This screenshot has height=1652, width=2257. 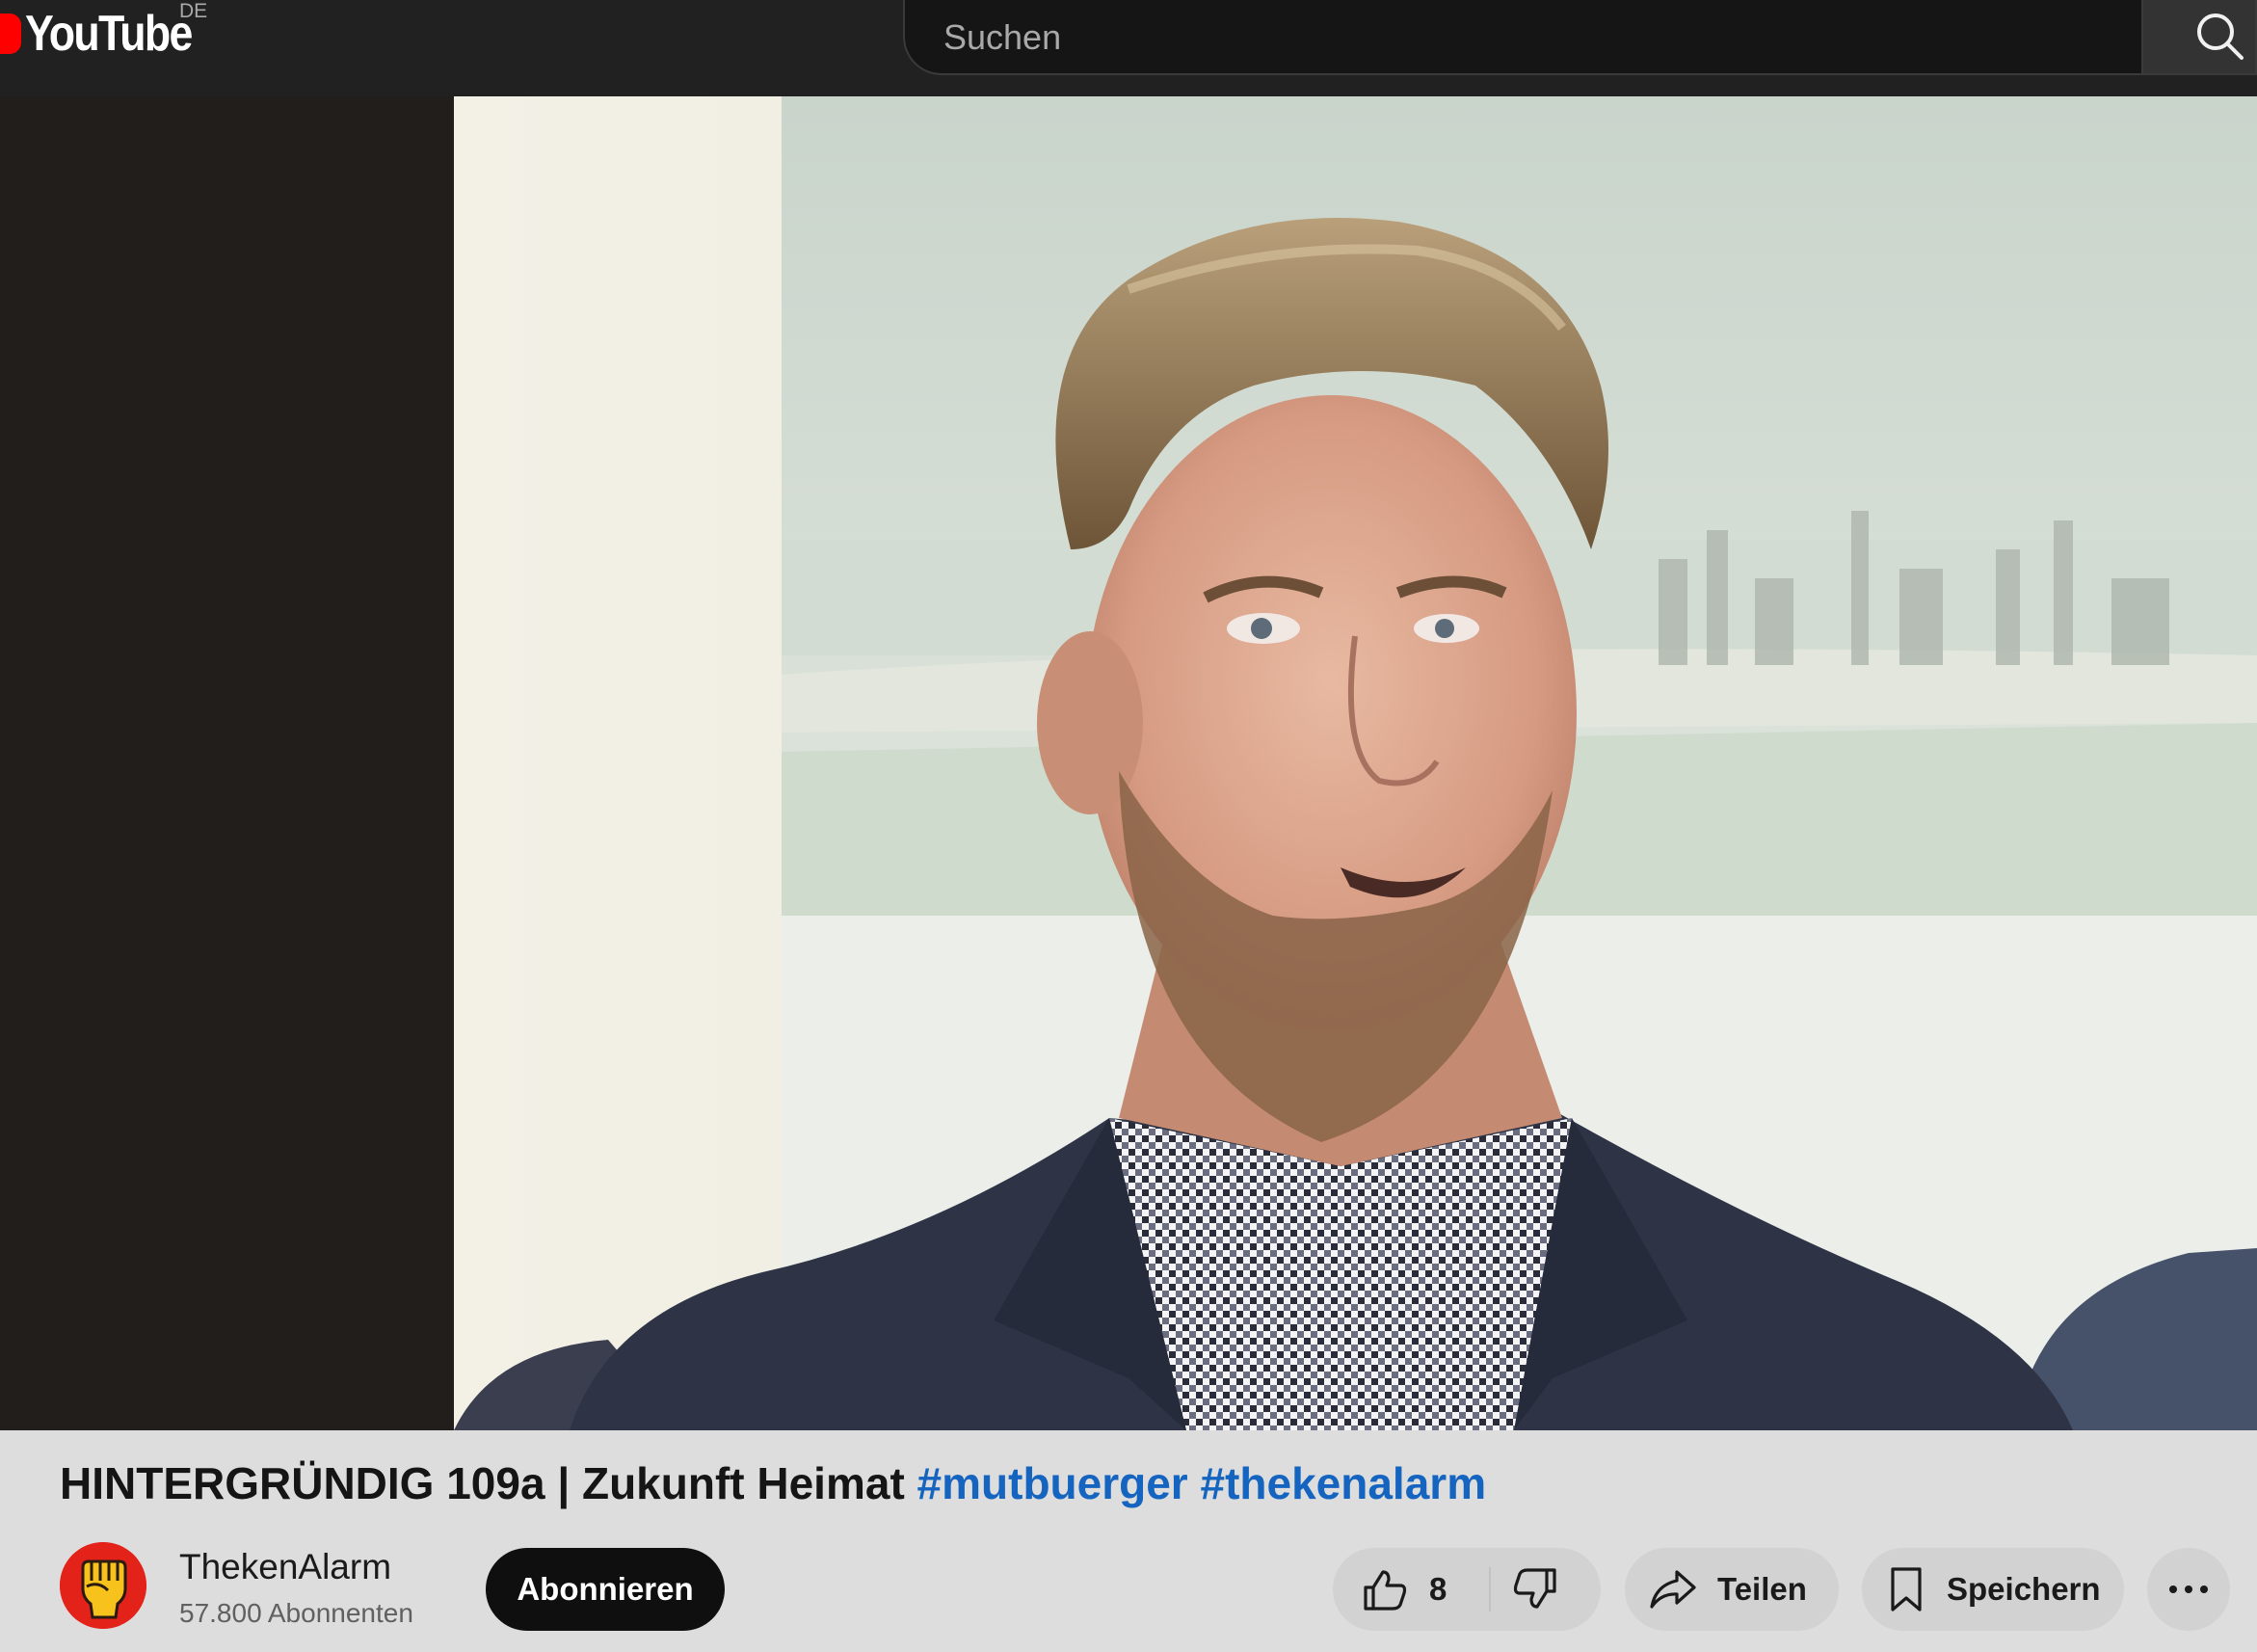 What do you see at coordinates (2024, 1589) in the screenshot?
I see `save-label: Speichern` at bounding box center [2024, 1589].